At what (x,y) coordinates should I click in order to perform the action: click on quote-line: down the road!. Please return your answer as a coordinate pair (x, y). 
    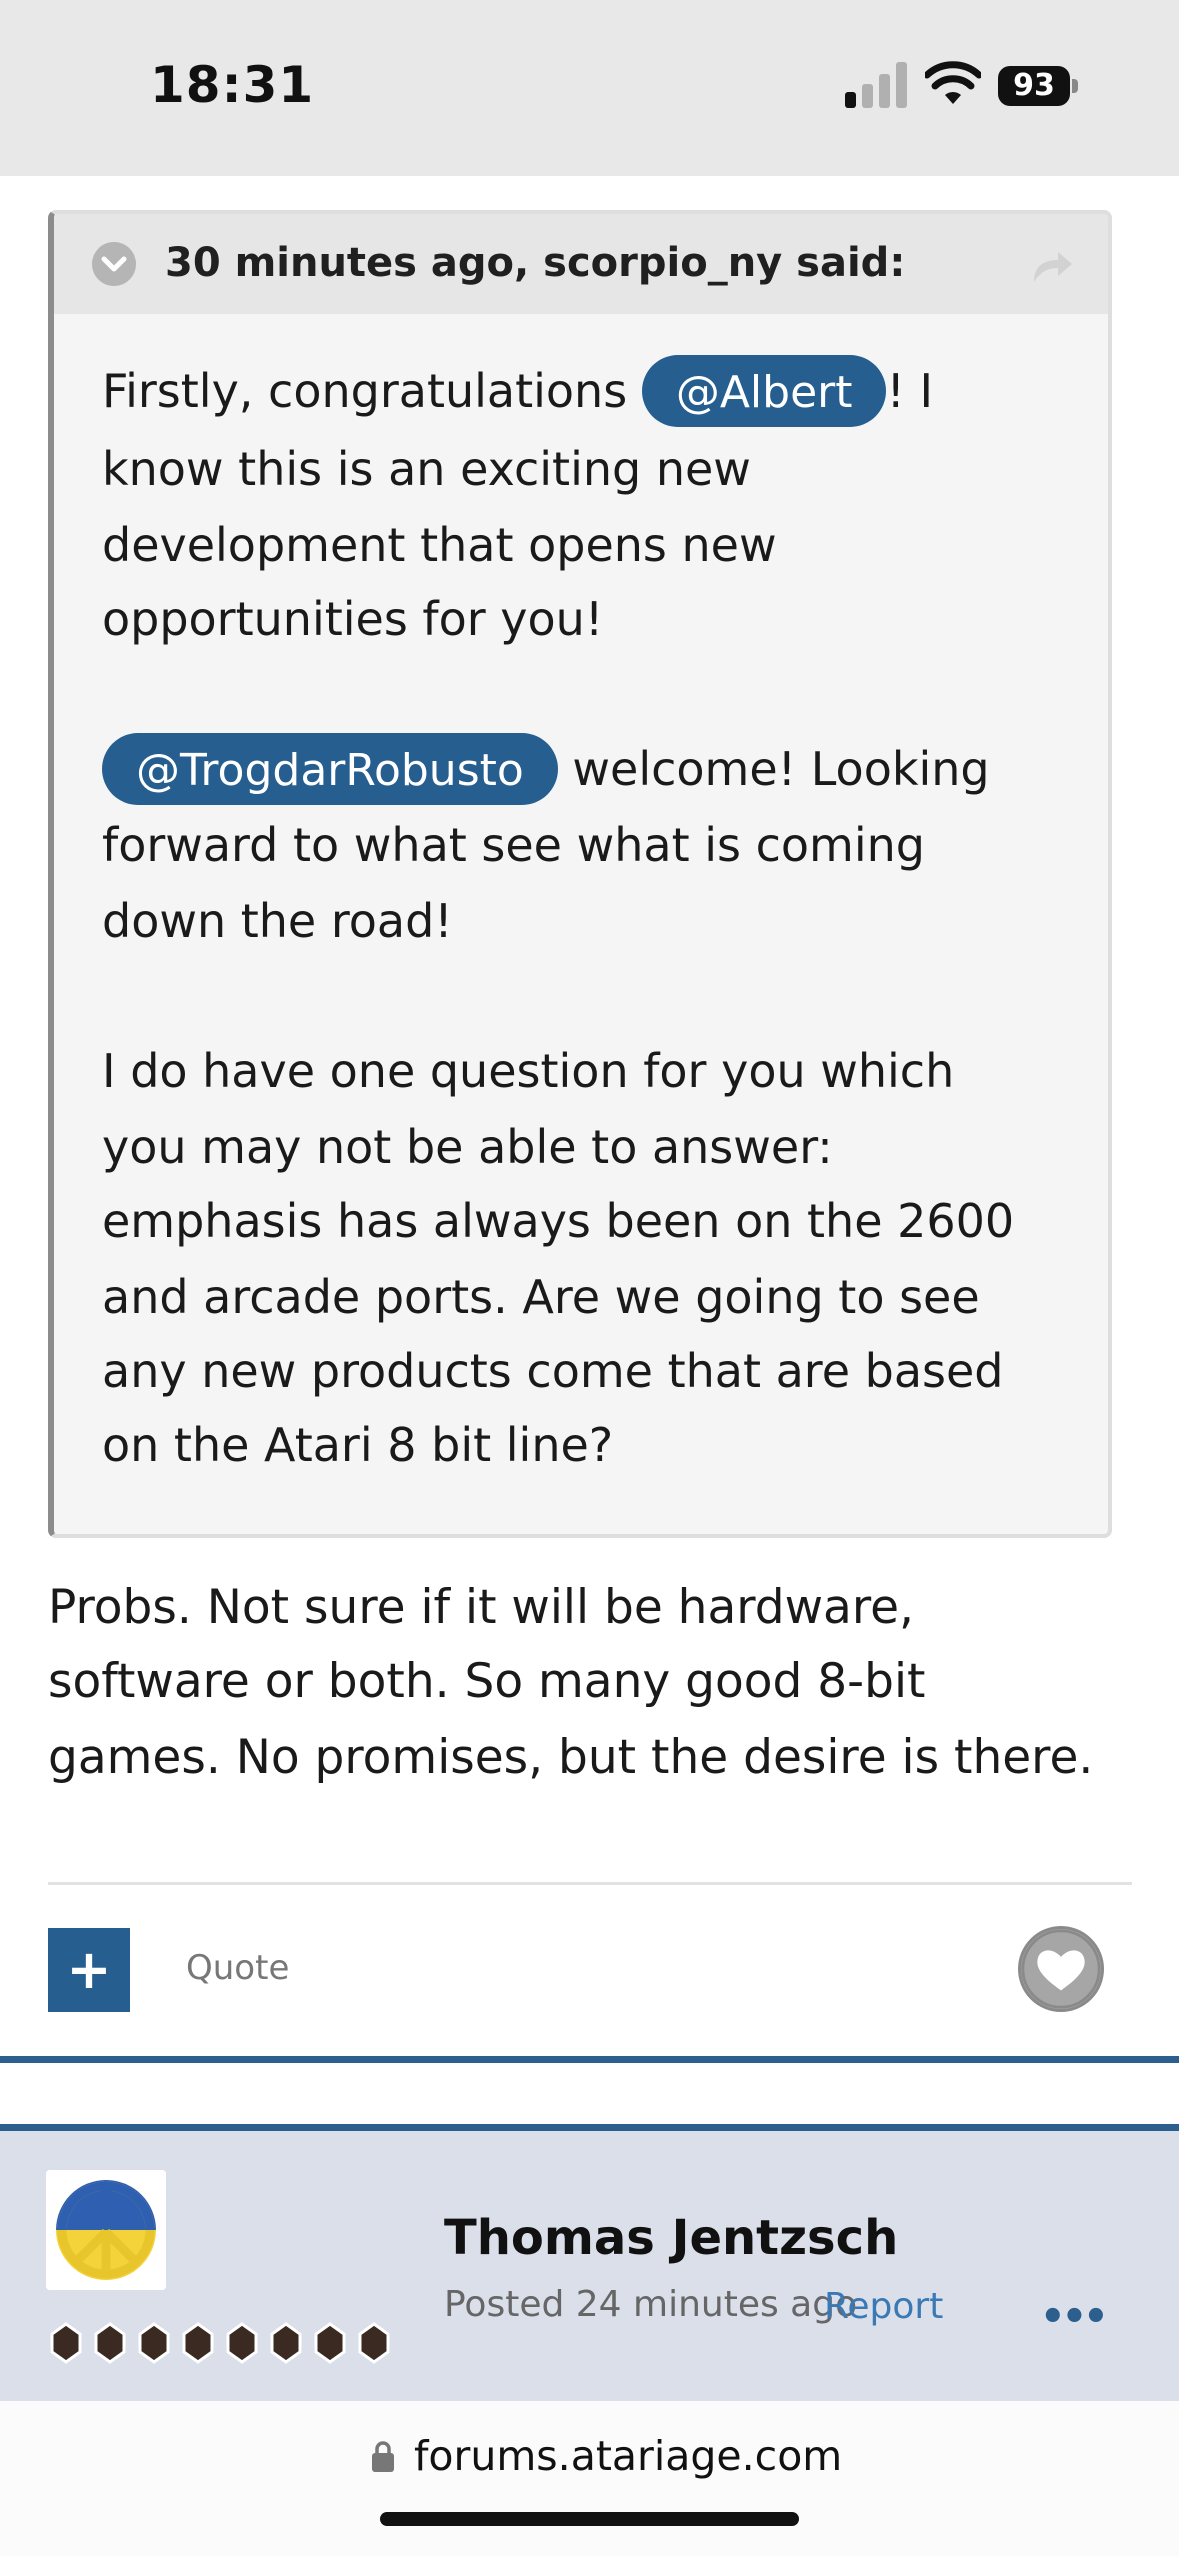
    Looking at the image, I should click on (277, 921).